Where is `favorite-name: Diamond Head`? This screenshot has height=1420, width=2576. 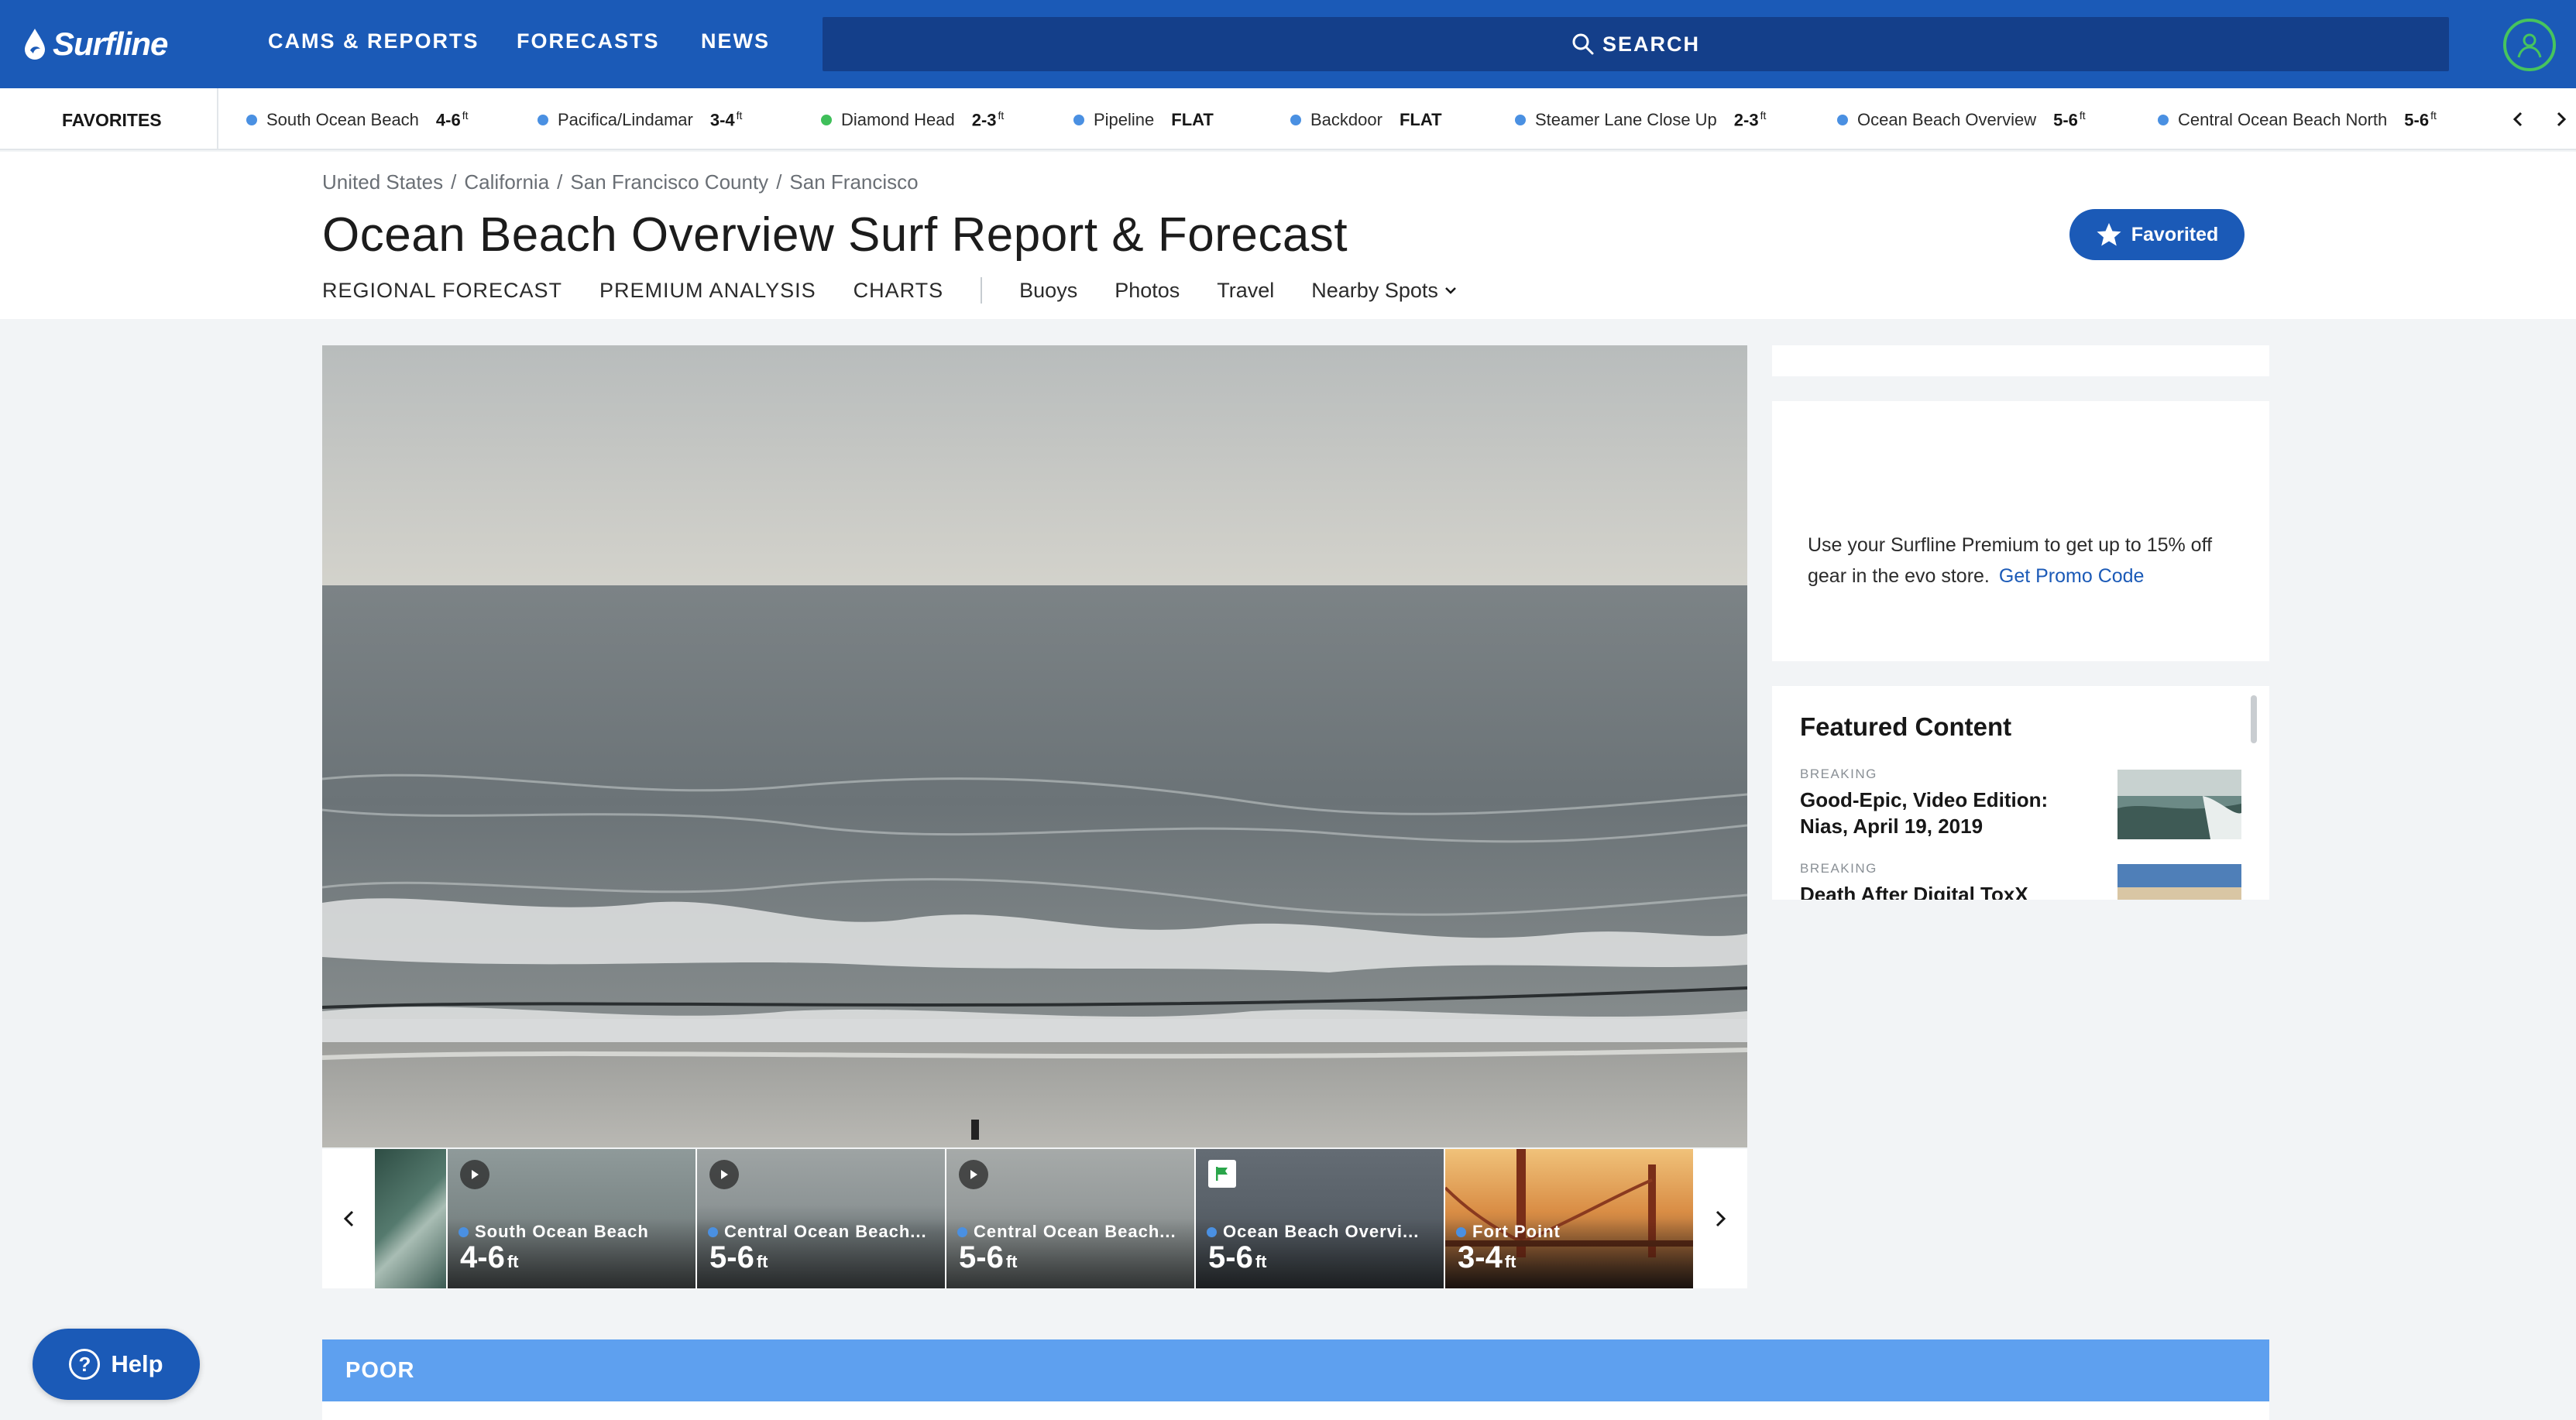 favorite-name: Diamond Head is located at coordinates (898, 120).